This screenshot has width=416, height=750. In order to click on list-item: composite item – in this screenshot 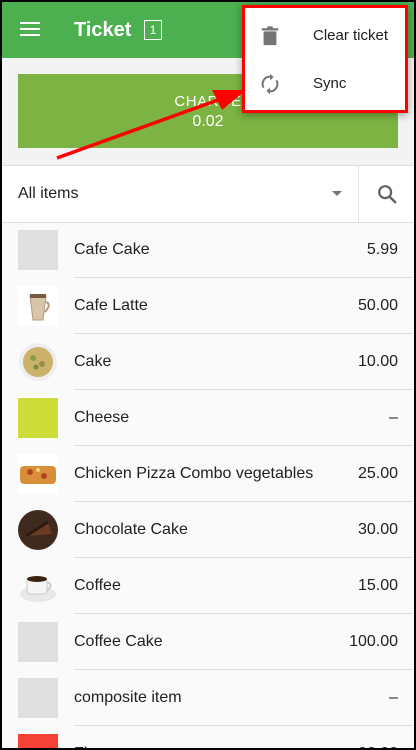, I will do `click(208, 698)`.